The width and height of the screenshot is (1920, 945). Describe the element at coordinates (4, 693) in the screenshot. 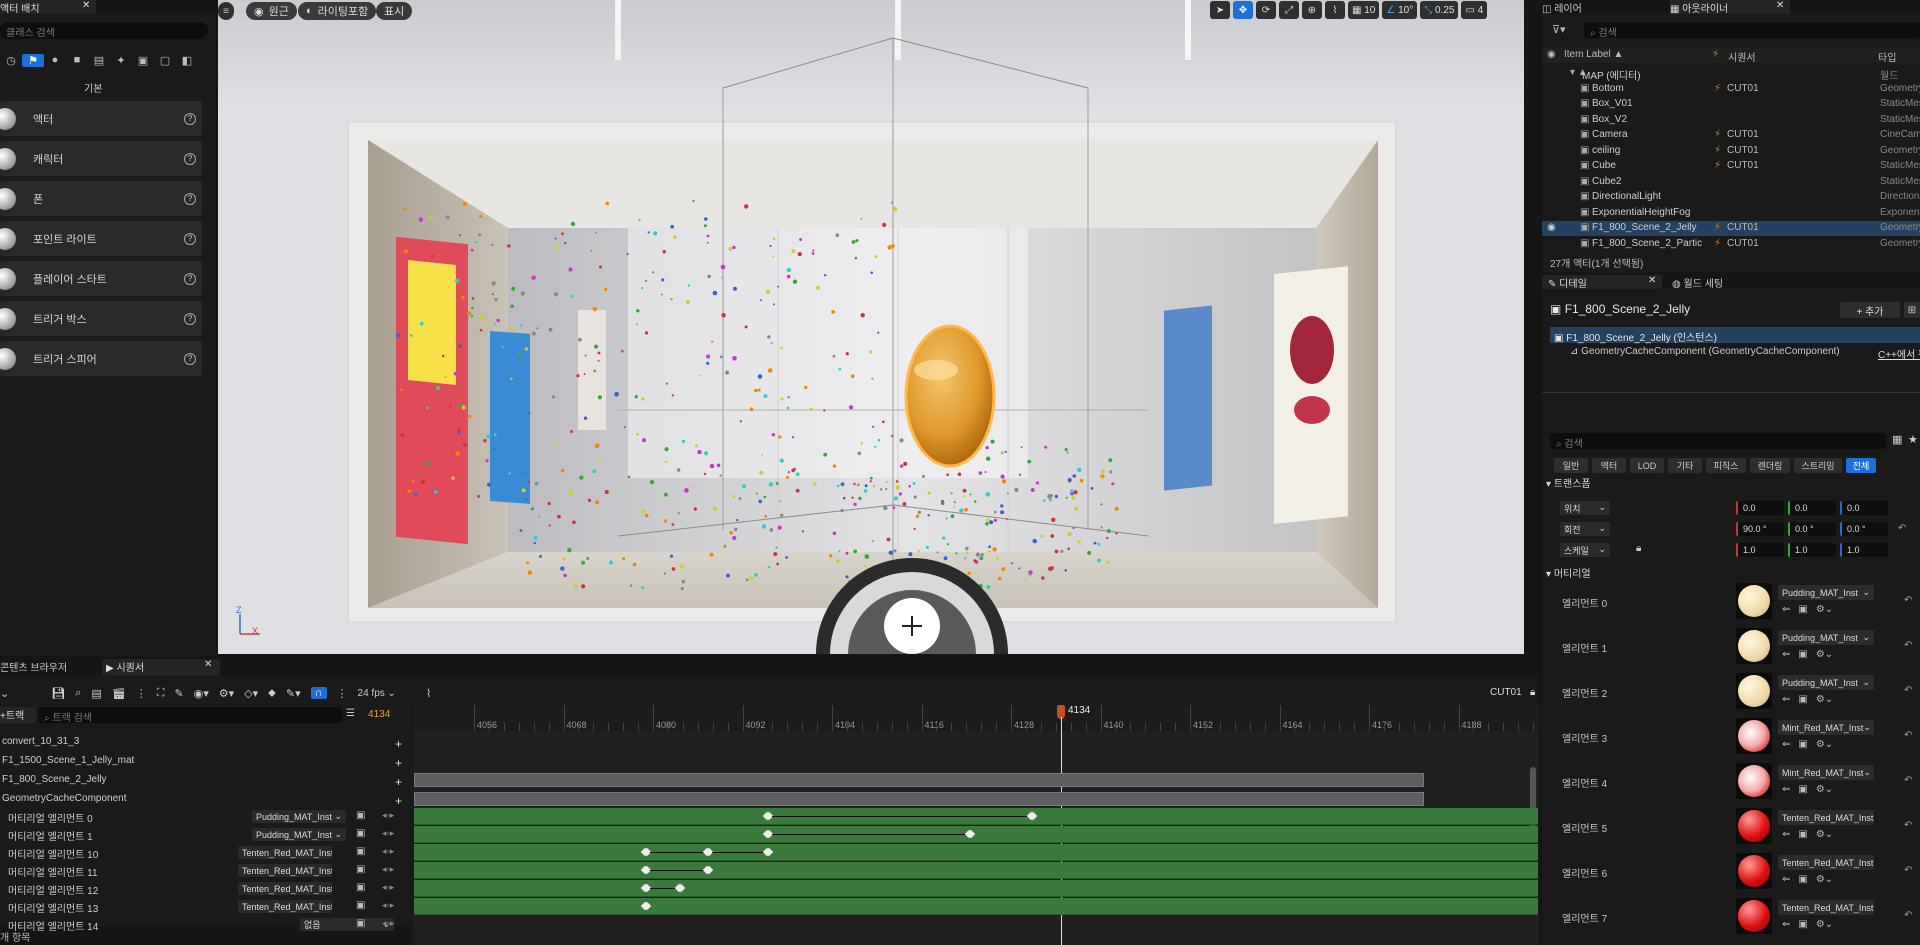

I see `chevron-down-icon: ⌄` at that location.